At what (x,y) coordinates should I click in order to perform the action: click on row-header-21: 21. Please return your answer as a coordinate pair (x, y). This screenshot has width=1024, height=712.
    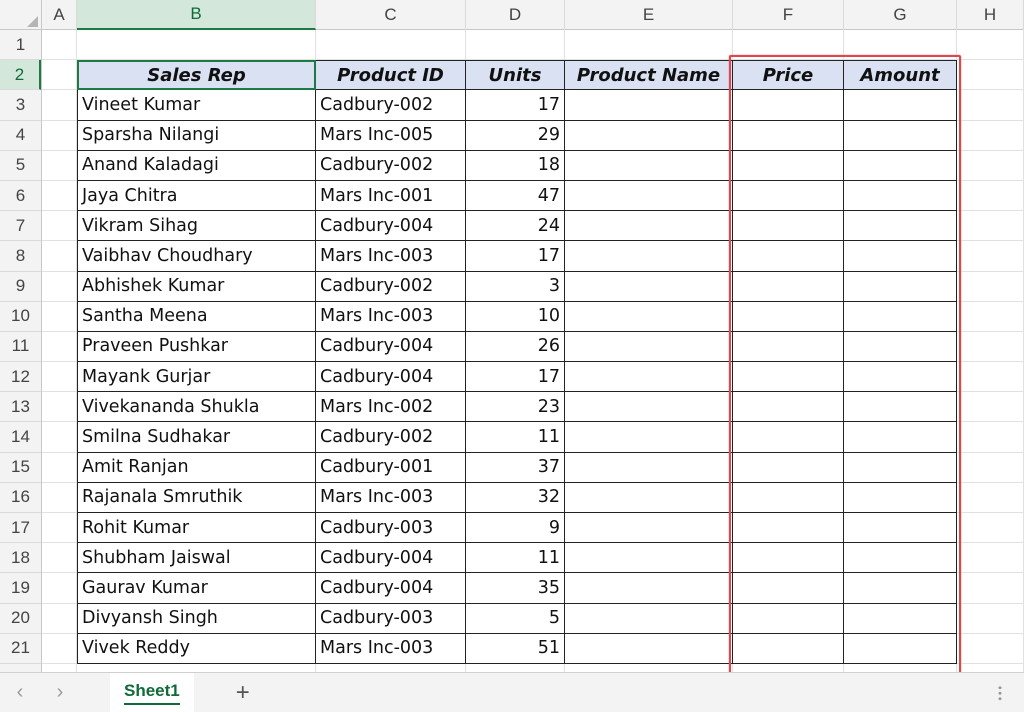
    Looking at the image, I should click on (20, 649).